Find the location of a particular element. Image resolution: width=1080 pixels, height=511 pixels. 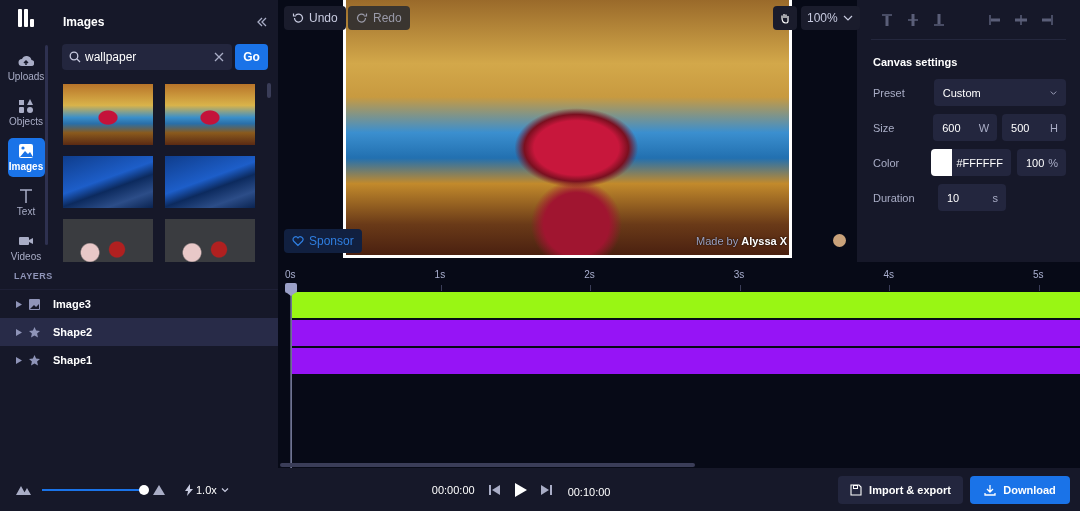

sidebar-item: Objects is located at coordinates (26, 112).